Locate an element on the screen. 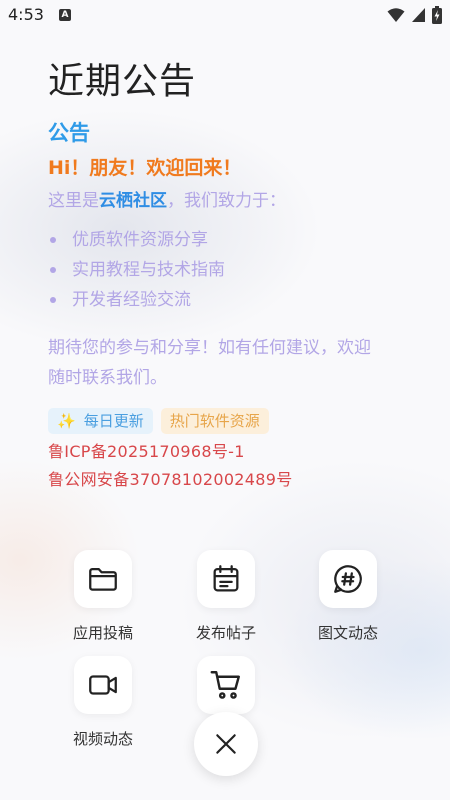  icp-record: 鲁ICP备2025170968号-1 鲁公网安备37078102002489号 is located at coordinates (228, 466).